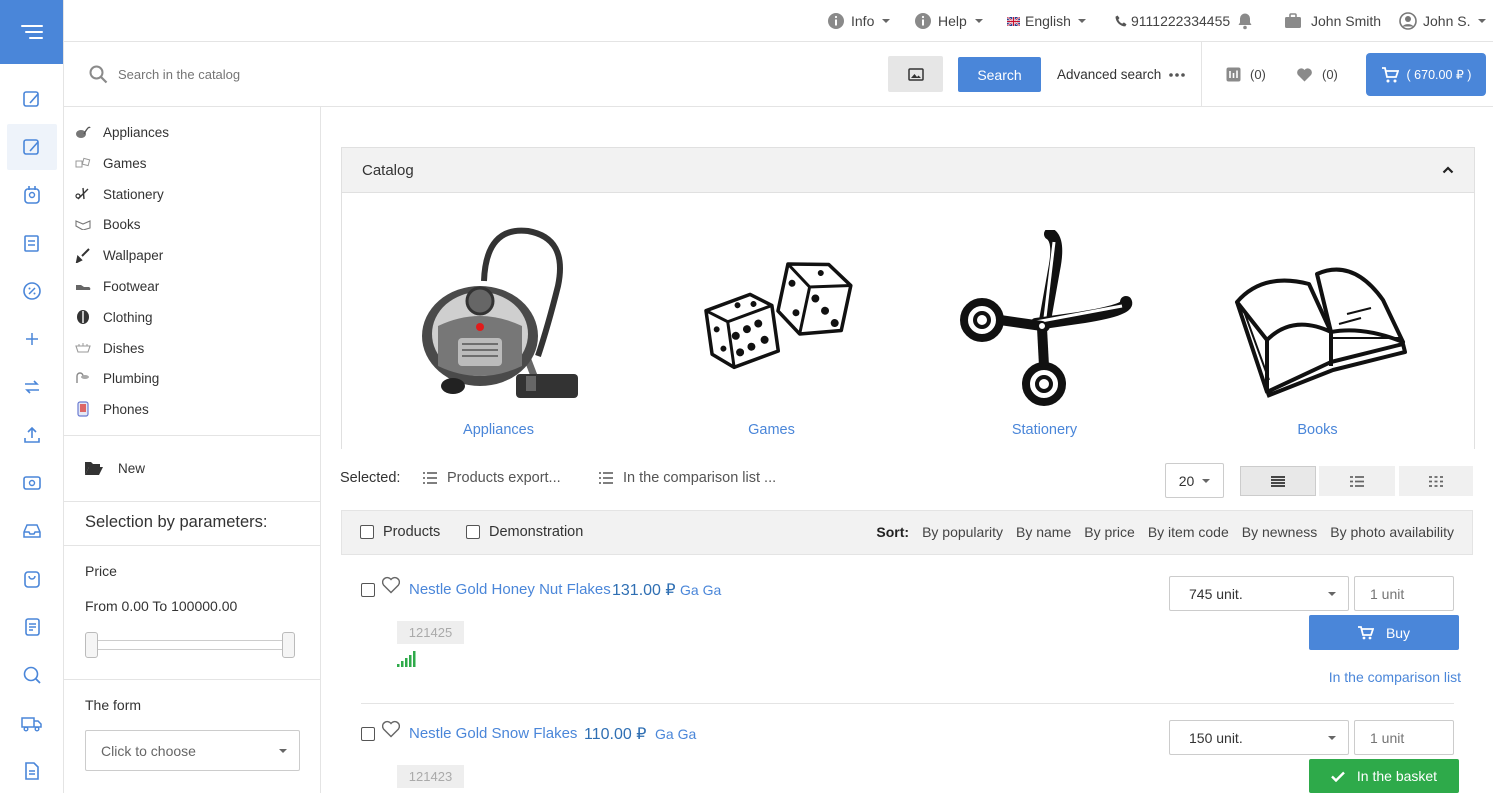 The width and height of the screenshot is (1493, 794). Describe the element at coordinates (91, 645) in the screenshot. I see `price-slider-min-handle` at that location.